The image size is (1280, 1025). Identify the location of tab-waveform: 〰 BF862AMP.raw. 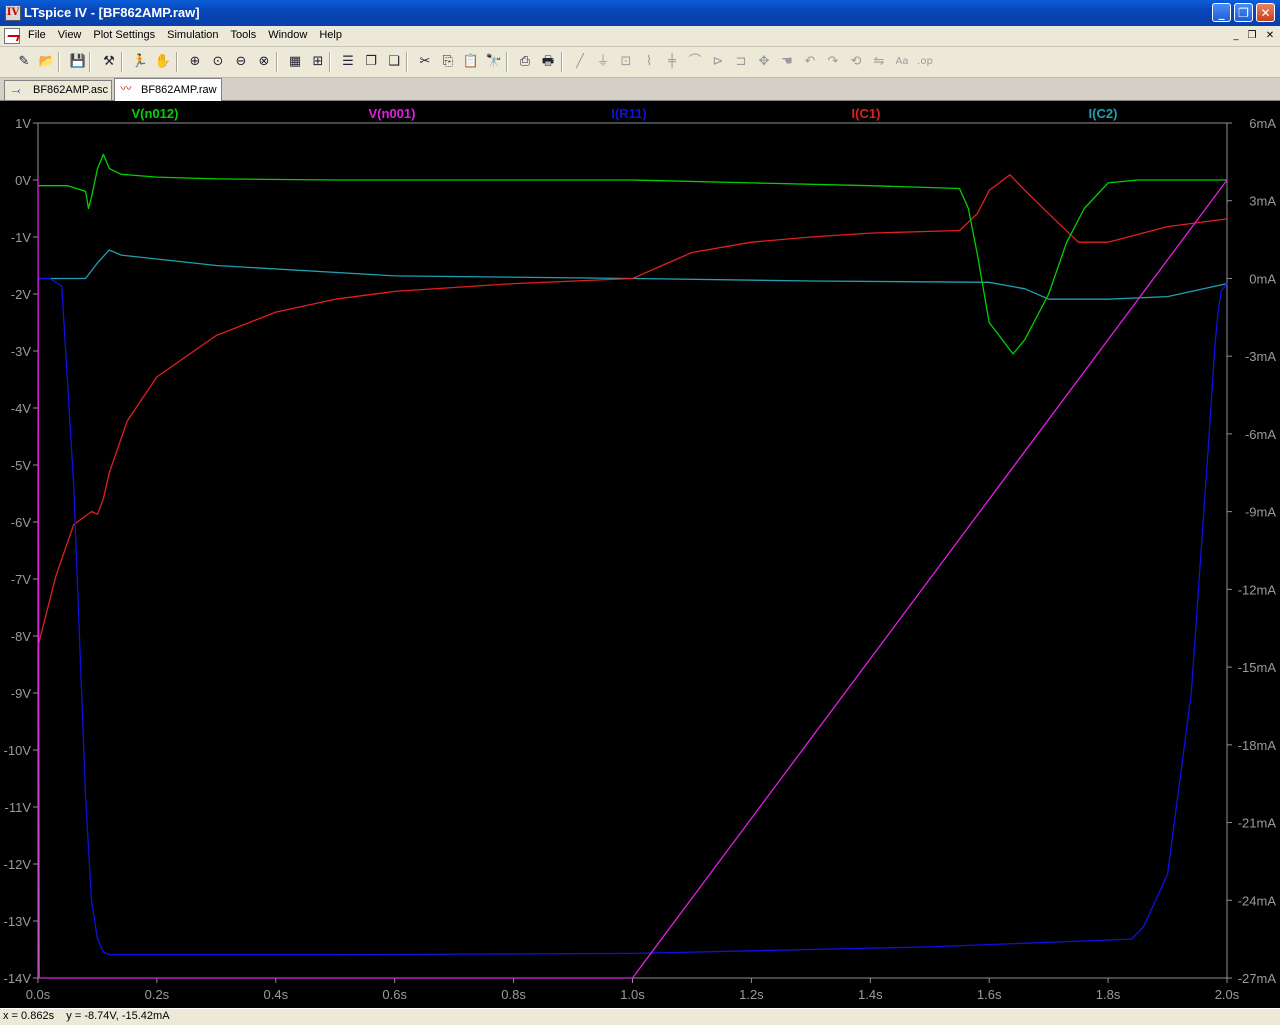
(168, 89).